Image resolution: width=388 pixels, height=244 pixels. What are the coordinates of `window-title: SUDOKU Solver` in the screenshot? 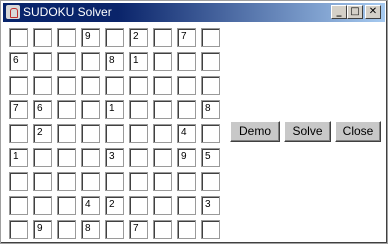 It's located at (67, 12).